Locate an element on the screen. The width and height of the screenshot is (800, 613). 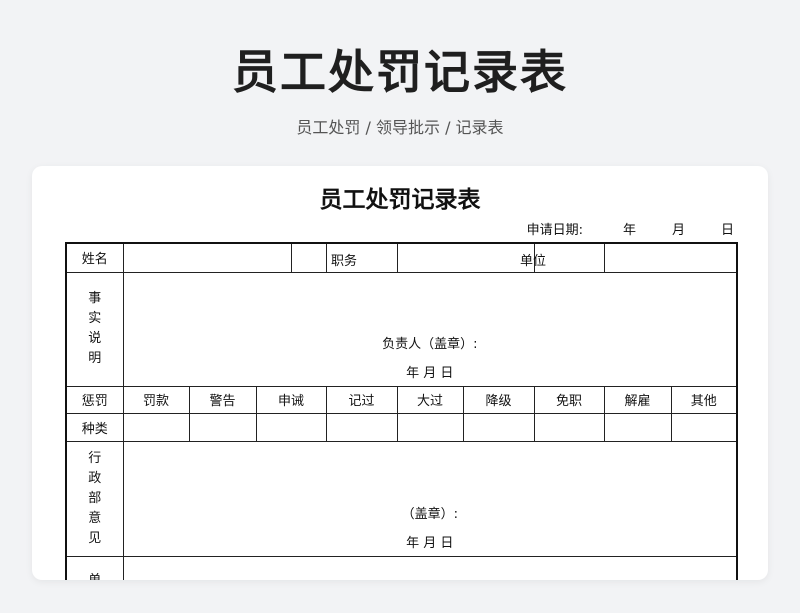
date-day: 日 is located at coordinates (727, 230).